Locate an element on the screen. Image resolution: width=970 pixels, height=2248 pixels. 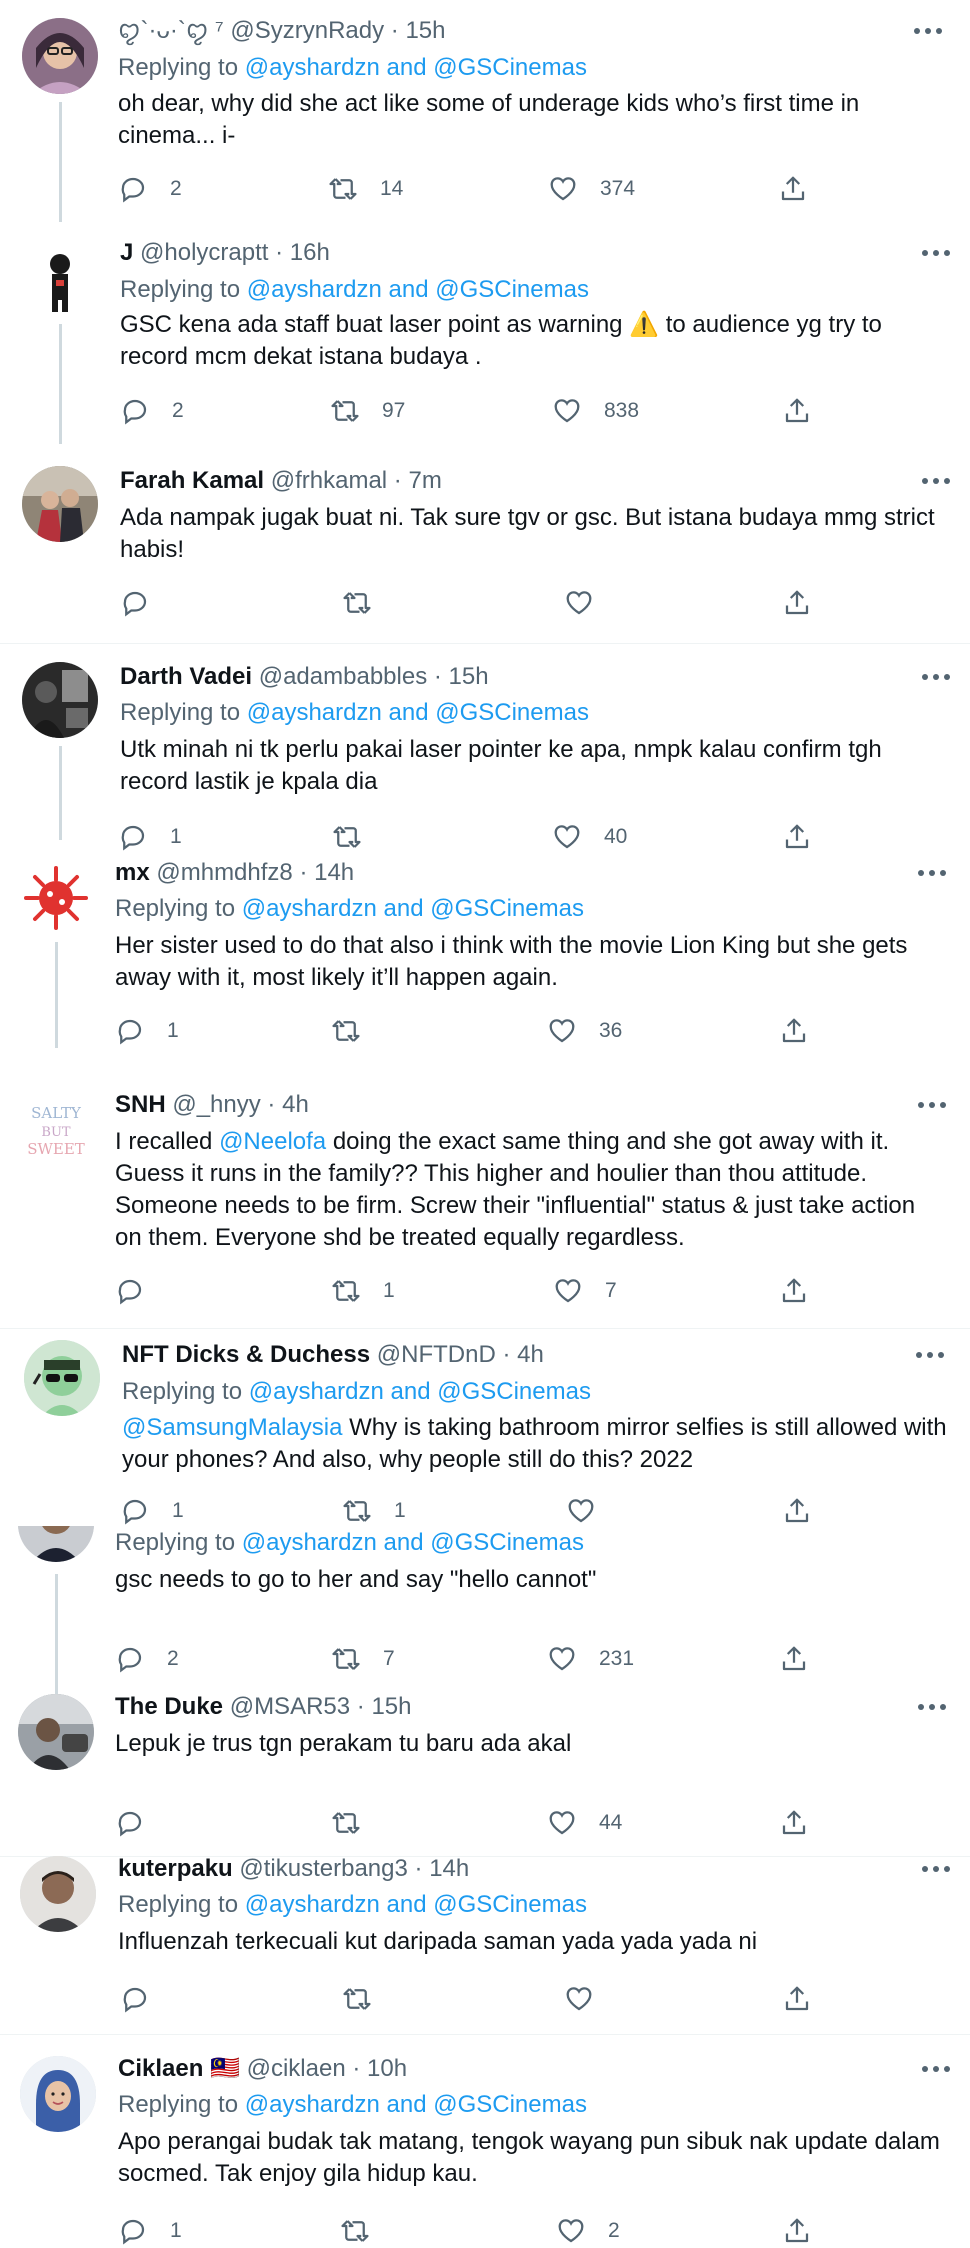
tweet-author-name: The Duke is located at coordinates (169, 1706).